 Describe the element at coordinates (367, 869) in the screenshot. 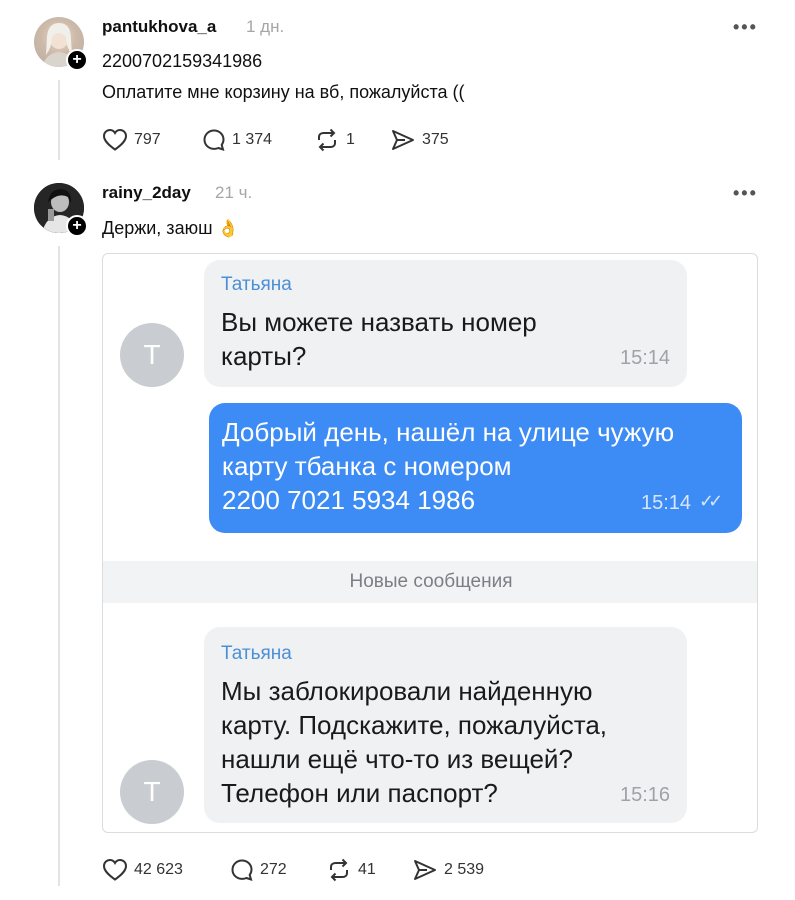

I see `repost-count: 41` at that location.